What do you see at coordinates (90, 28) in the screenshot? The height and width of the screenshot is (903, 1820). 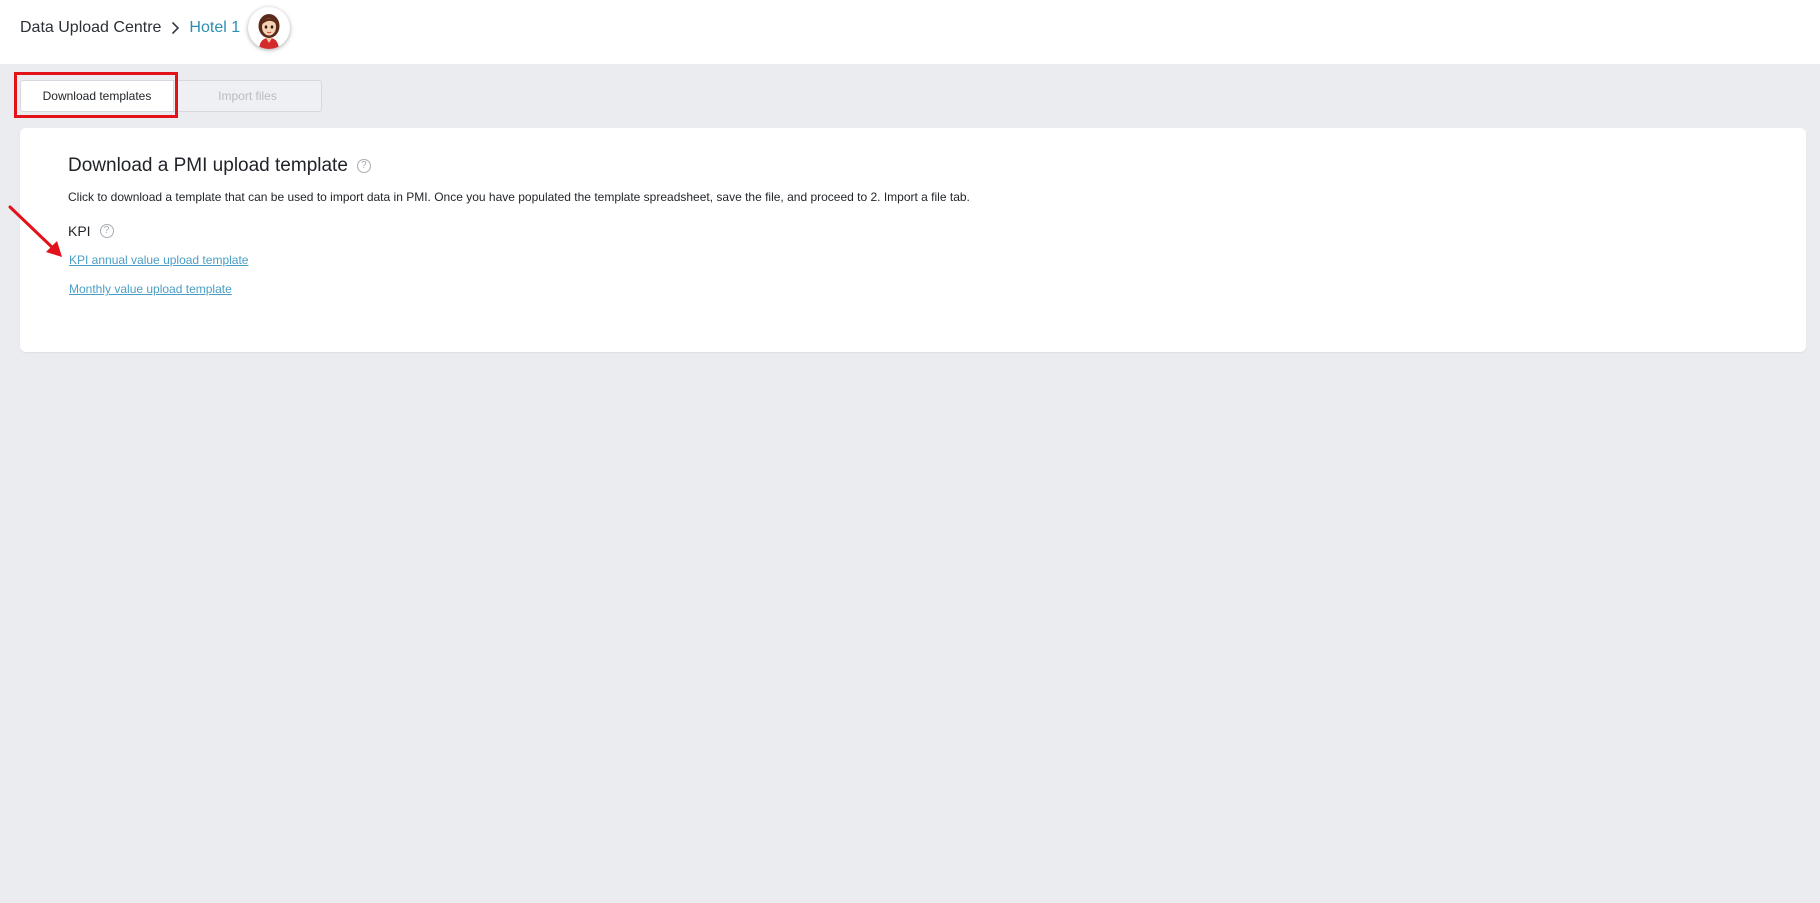 I see `breadcrumb-root: Data Upload Centre` at bounding box center [90, 28].